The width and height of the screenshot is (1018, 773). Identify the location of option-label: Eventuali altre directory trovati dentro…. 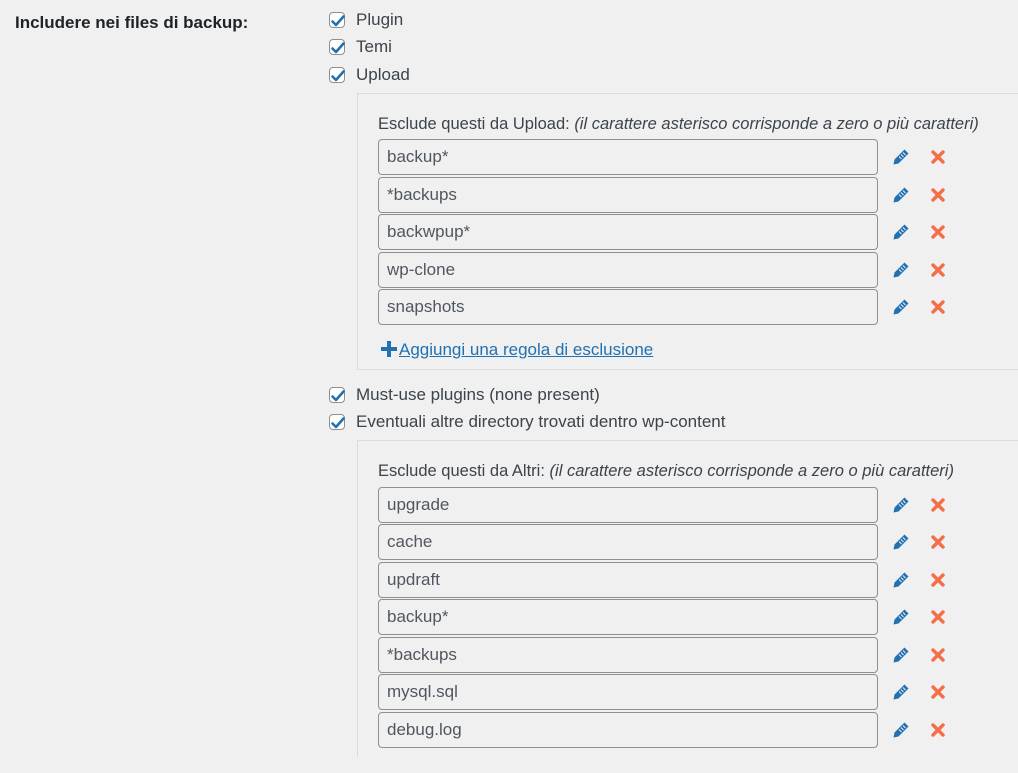
(541, 422).